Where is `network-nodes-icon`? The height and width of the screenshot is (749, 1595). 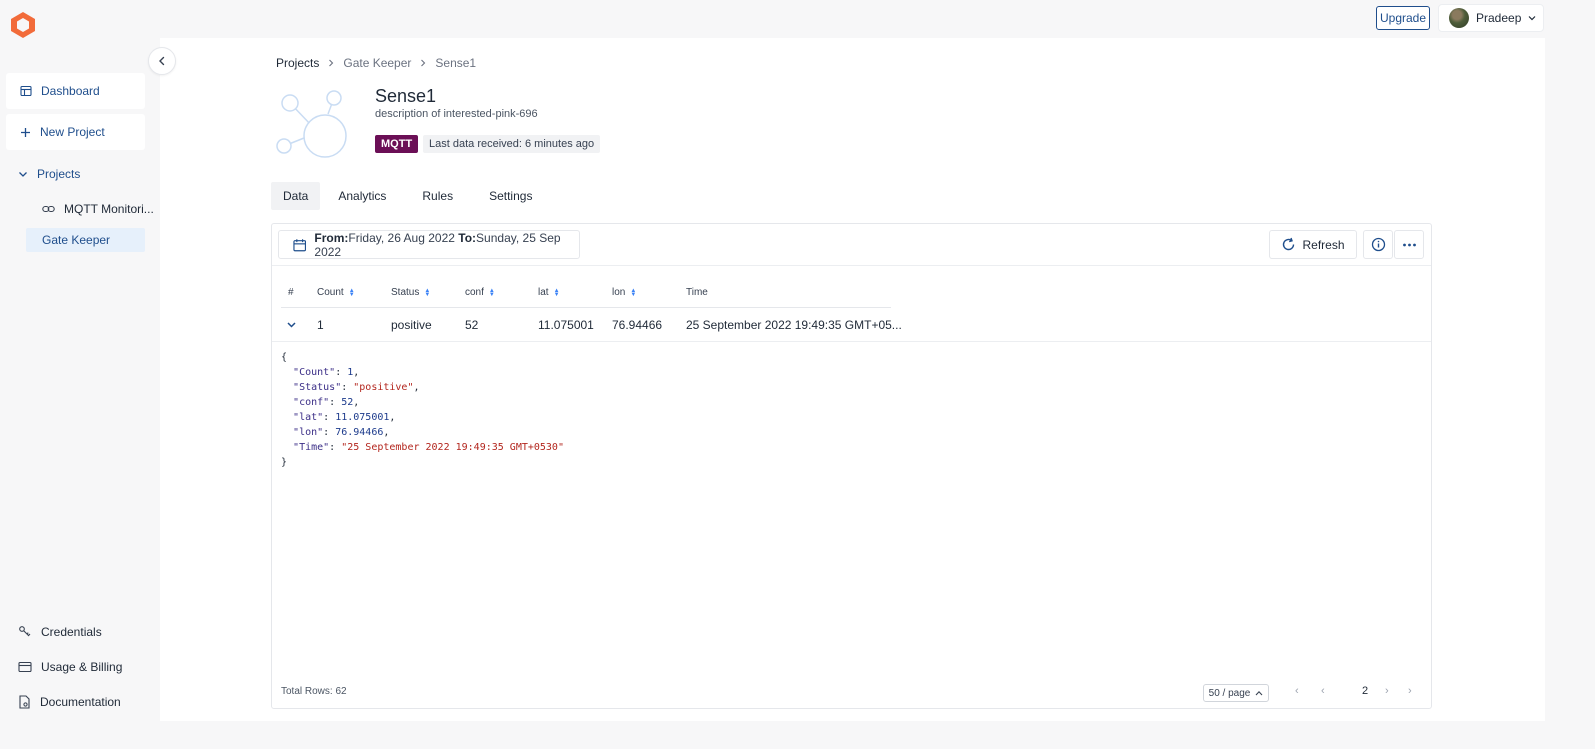
network-nodes-icon is located at coordinates (311, 124).